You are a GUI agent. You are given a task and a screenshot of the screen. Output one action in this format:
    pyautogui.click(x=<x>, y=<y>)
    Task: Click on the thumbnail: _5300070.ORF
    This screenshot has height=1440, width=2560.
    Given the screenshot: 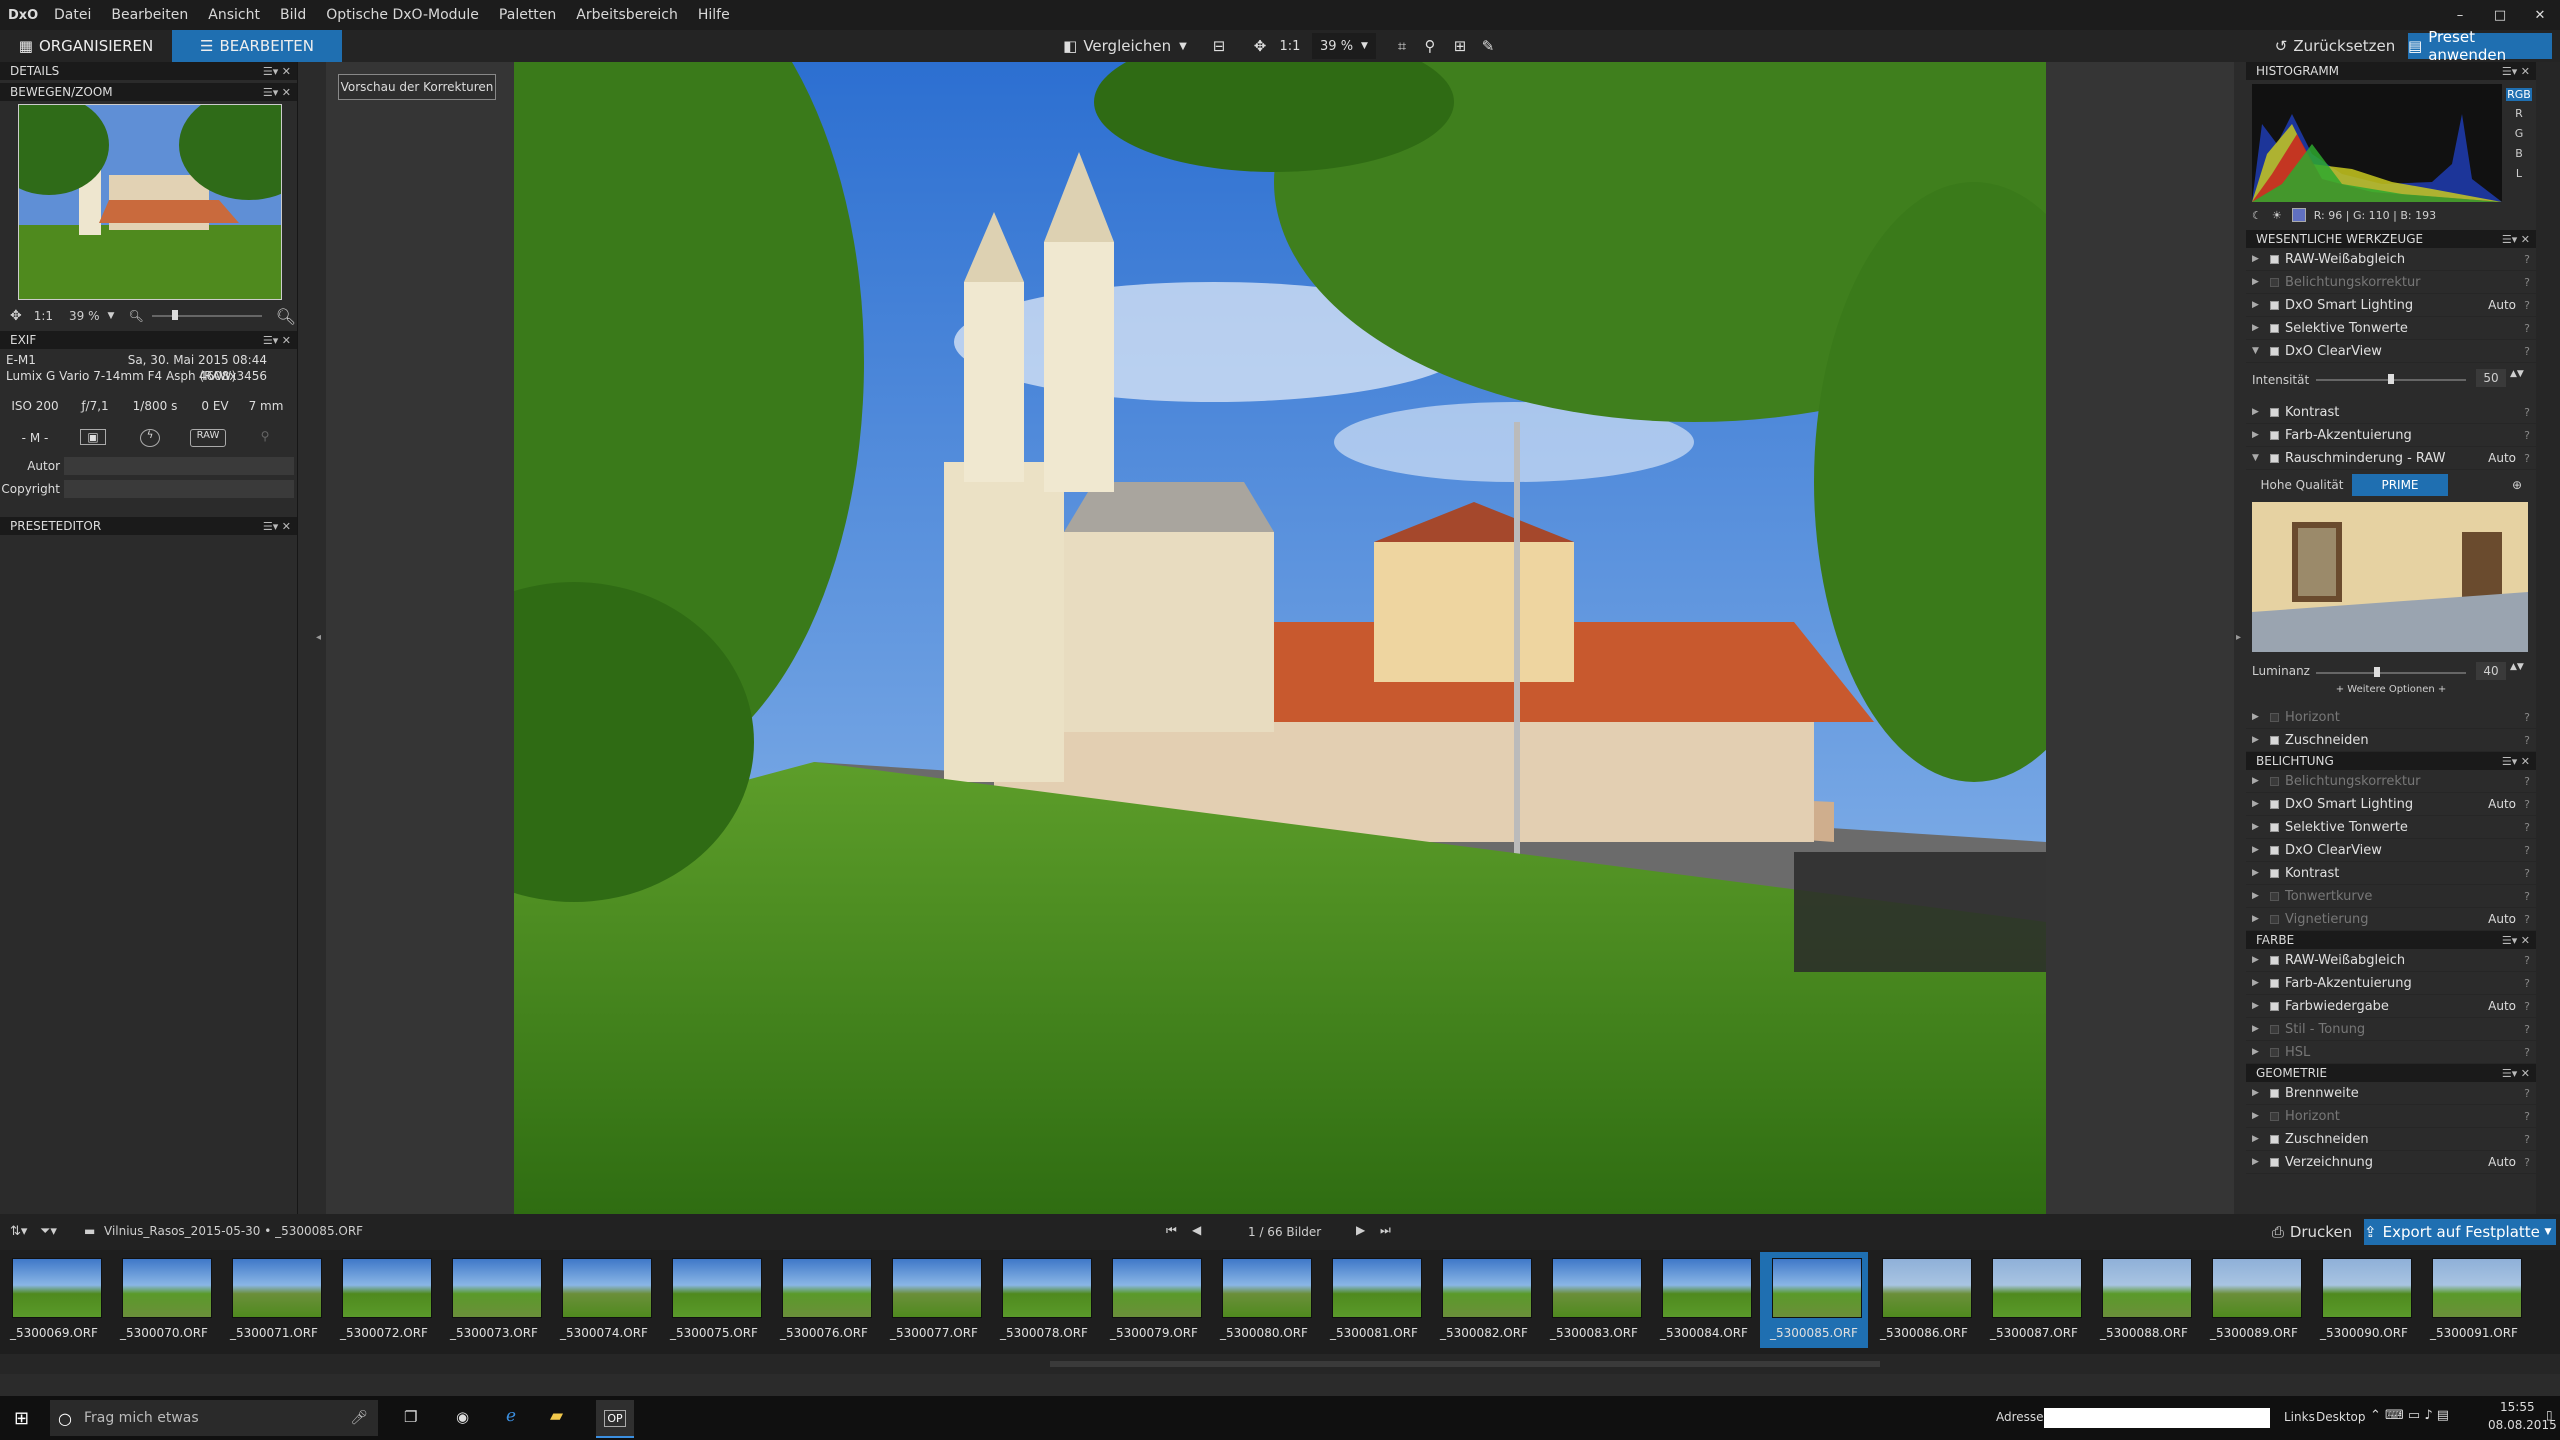 What is the action you would take?
    pyautogui.click(x=164, y=1300)
    